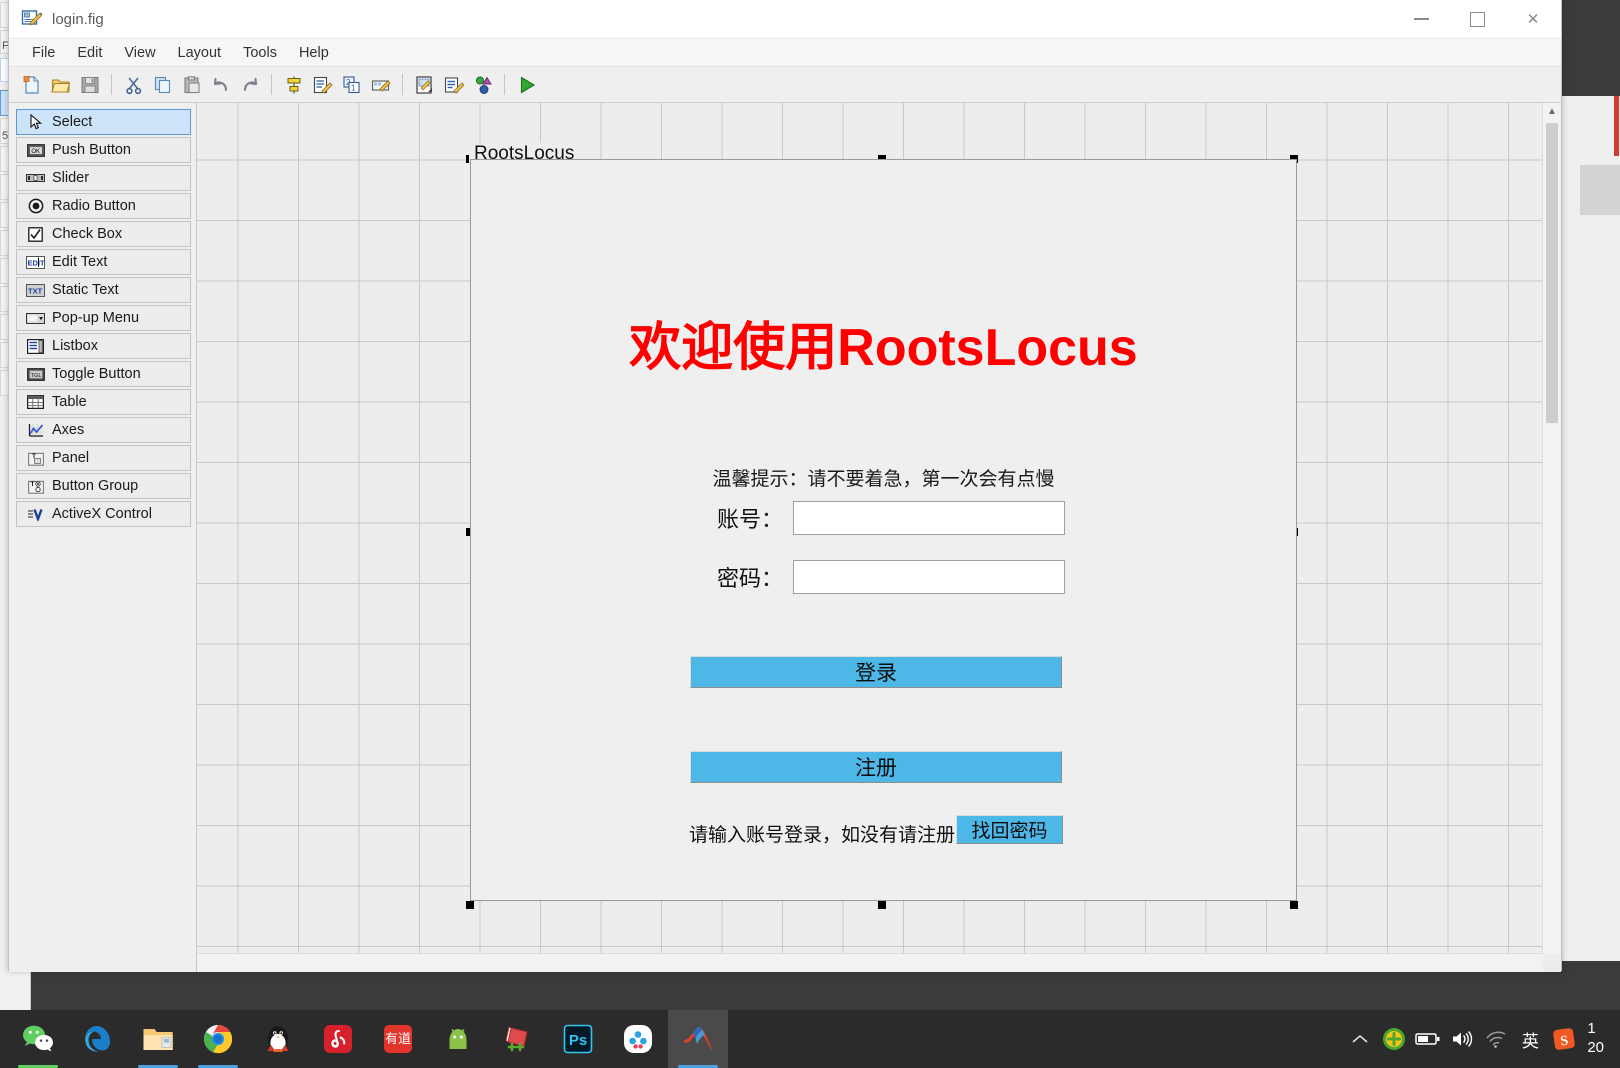  What do you see at coordinates (351, 84) in the screenshot?
I see `tab-order-editor-button: 2 1` at bounding box center [351, 84].